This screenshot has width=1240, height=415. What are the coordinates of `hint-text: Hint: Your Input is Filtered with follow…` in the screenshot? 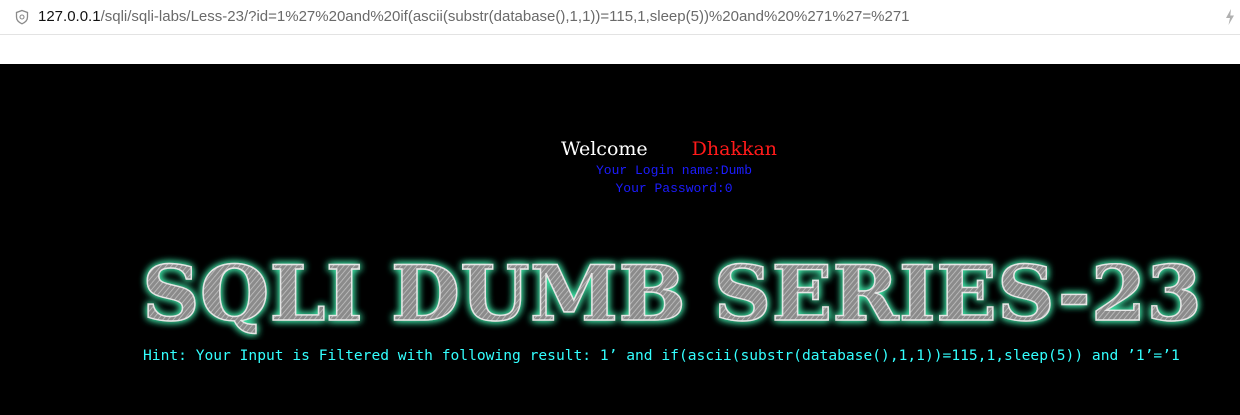 It's located at (661, 355).